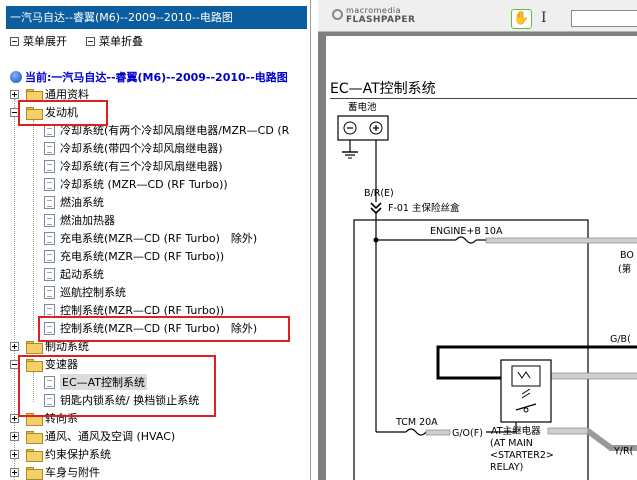 The height and width of the screenshot is (480, 637). What do you see at coordinates (383, 89) in the screenshot?
I see `page-title: EC—AT控制系统` at bounding box center [383, 89].